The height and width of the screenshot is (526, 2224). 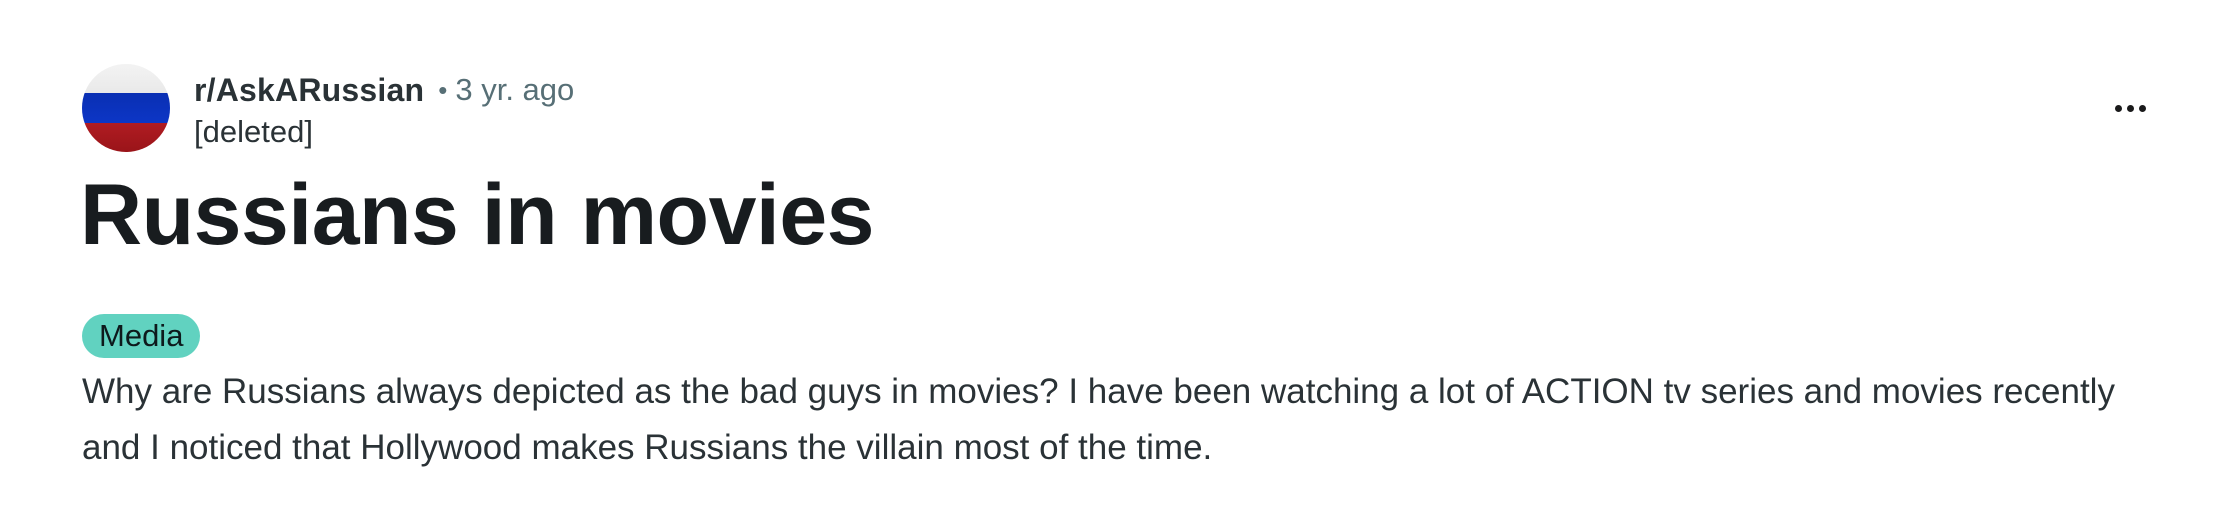 What do you see at coordinates (126, 137) in the screenshot?
I see `flag-red-stripe` at bounding box center [126, 137].